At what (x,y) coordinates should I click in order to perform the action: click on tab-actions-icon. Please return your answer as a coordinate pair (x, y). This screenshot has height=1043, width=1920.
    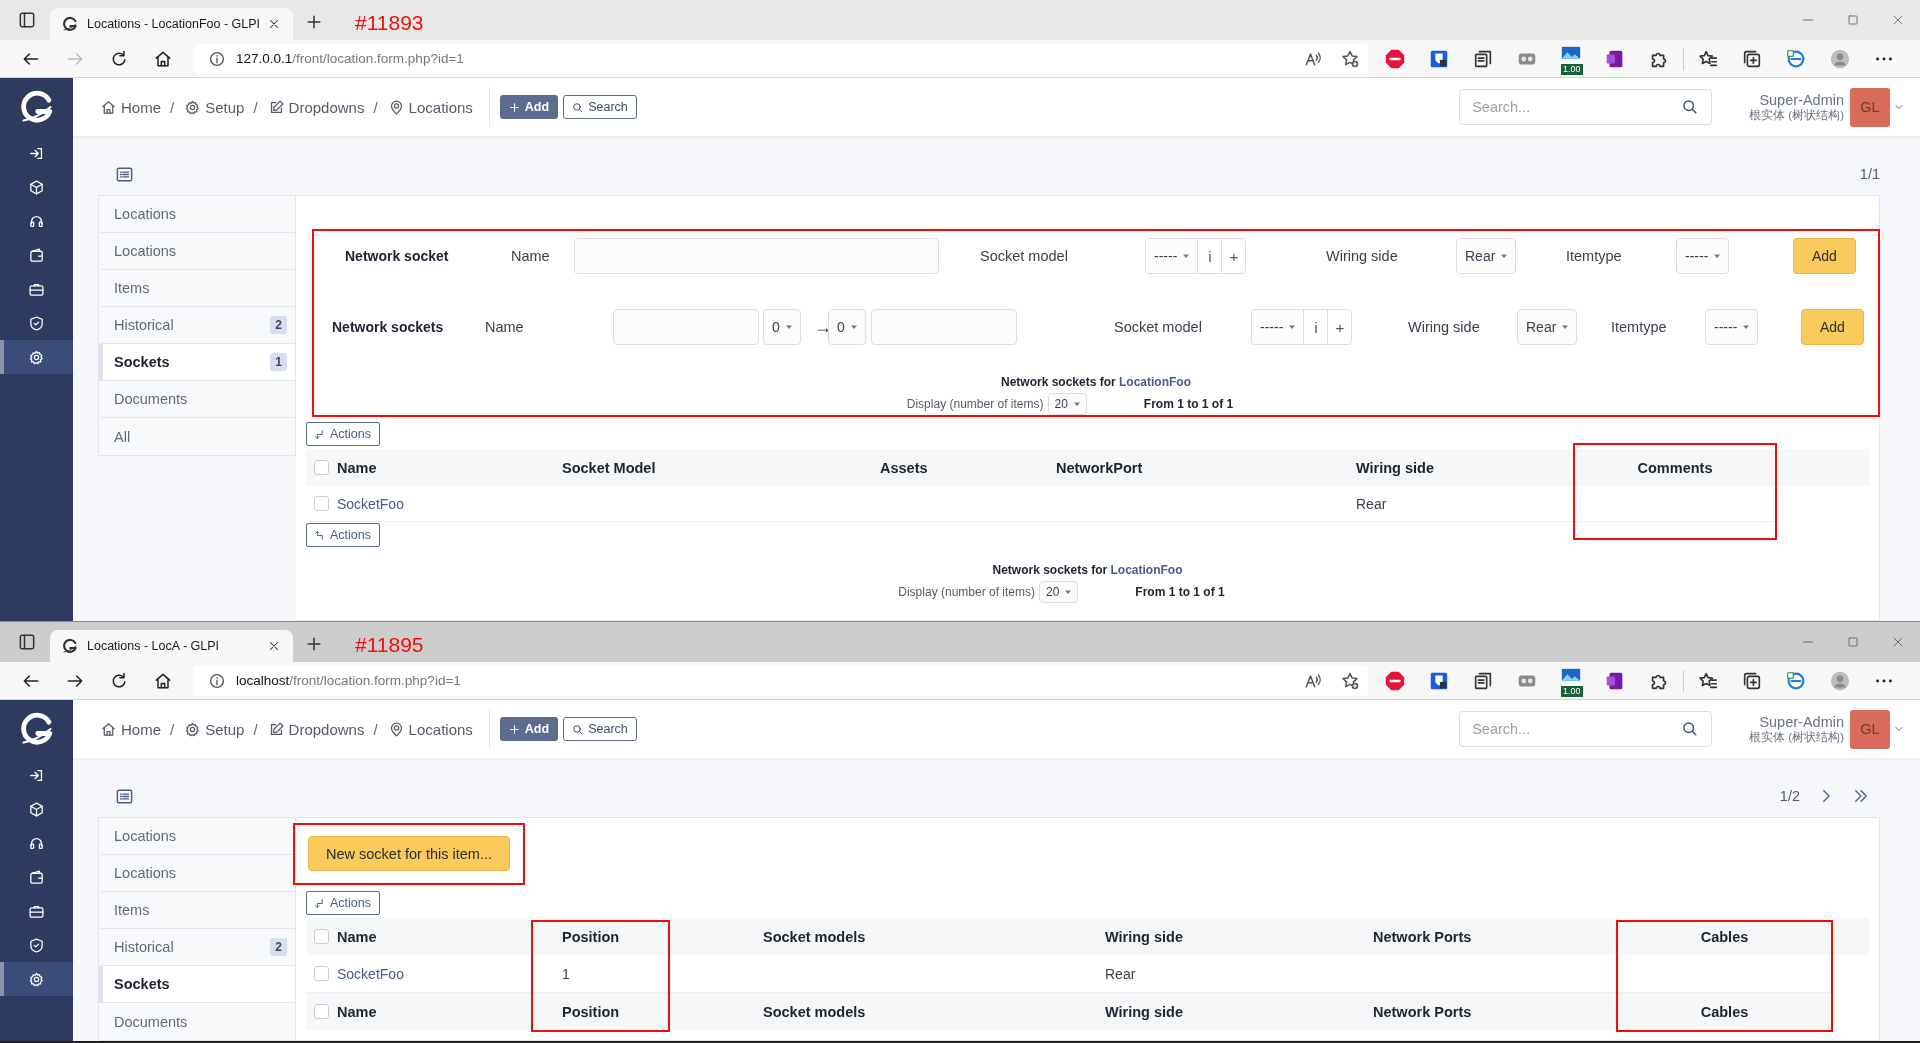
    Looking at the image, I should click on (27, 20).